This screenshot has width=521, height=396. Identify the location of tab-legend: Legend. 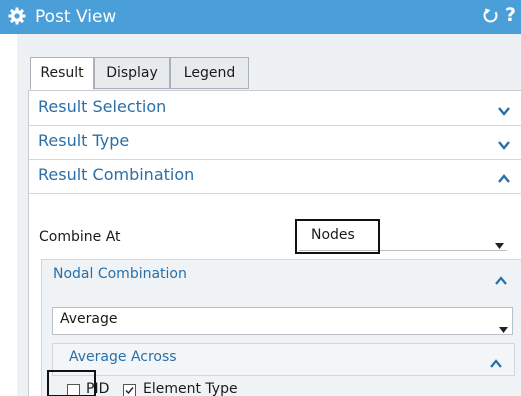
(209, 73).